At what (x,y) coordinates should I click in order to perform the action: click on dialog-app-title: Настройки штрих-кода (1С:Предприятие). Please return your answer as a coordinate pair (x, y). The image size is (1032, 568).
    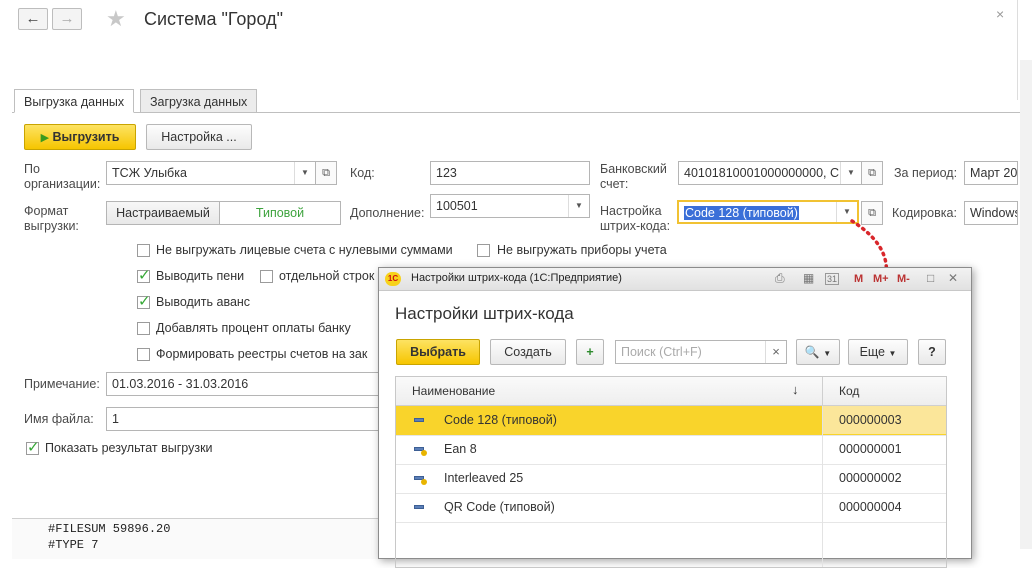
    Looking at the image, I should click on (516, 278).